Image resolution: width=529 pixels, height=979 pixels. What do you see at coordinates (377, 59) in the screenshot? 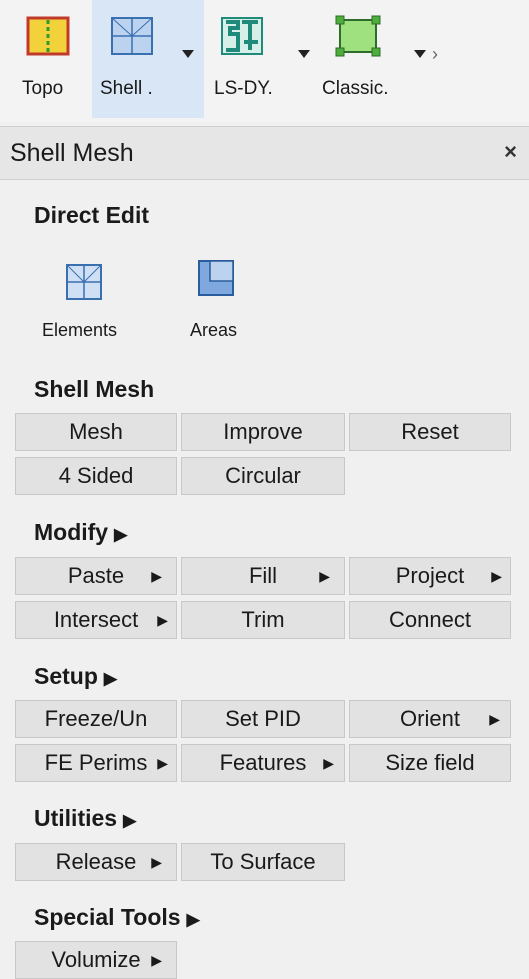
I see `tab-classic: Classic.` at bounding box center [377, 59].